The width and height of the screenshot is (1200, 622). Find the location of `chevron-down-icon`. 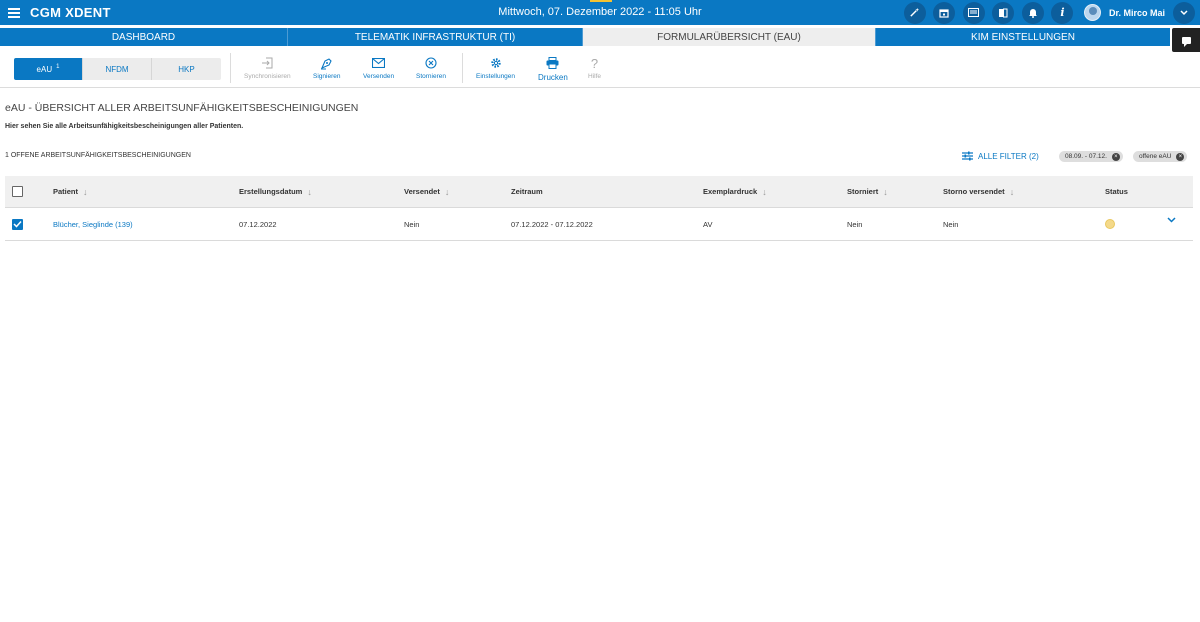

chevron-down-icon is located at coordinates (1184, 12).